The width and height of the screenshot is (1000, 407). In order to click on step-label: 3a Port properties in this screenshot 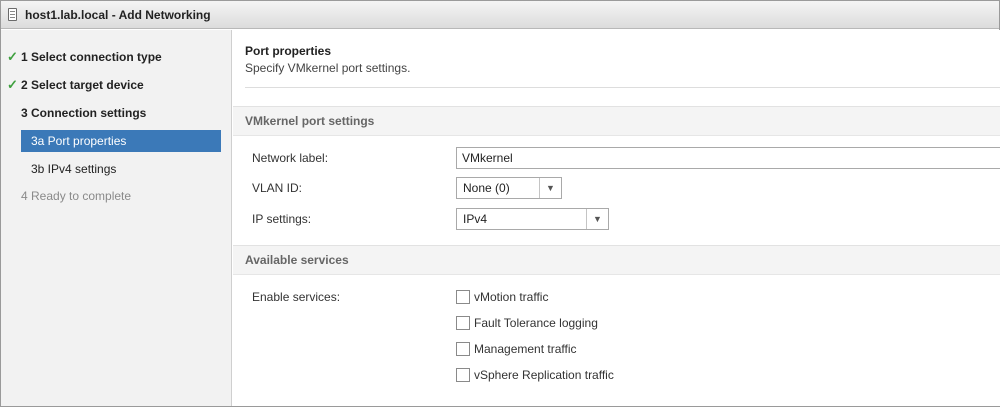, I will do `click(79, 141)`.